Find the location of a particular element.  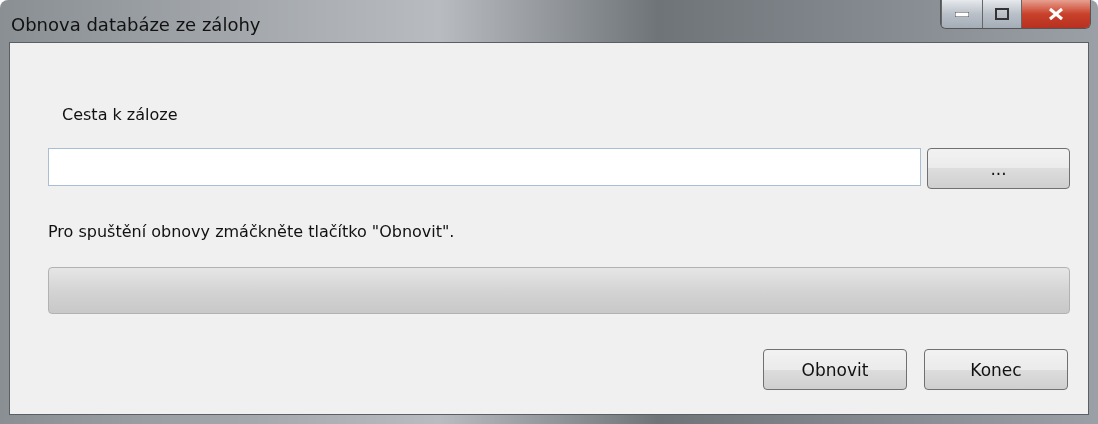

minimize-icon is located at coordinates (962, 14).